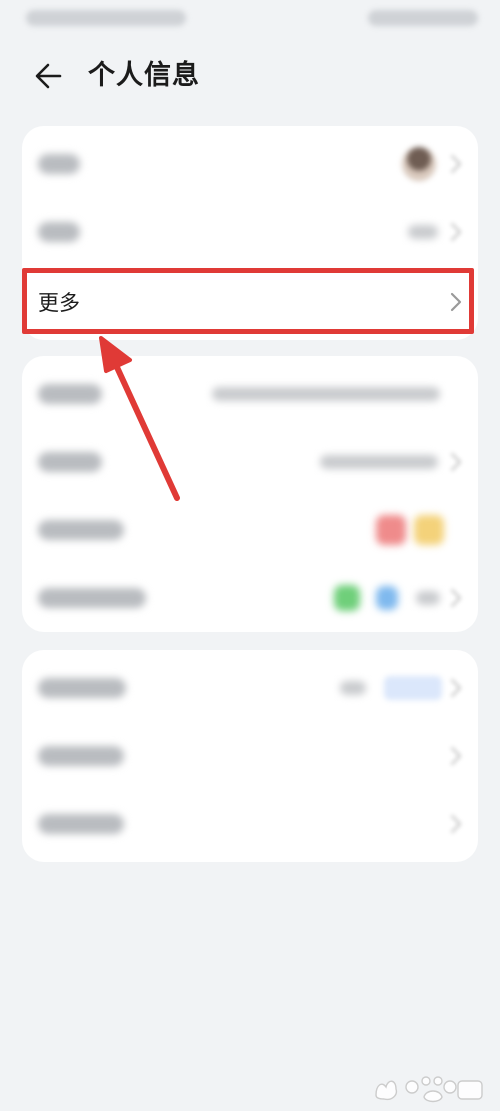  What do you see at coordinates (353, 688) in the screenshot?
I see `other-row-1-value-blurred` at bounding box center [353, 688].